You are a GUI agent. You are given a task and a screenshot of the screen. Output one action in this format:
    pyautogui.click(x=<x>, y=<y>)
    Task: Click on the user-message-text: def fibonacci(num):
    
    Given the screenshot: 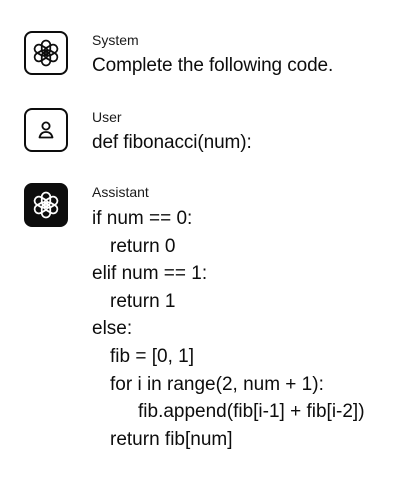 What is the action you would take?
    pyautogui.click(x=172, y=142)
    